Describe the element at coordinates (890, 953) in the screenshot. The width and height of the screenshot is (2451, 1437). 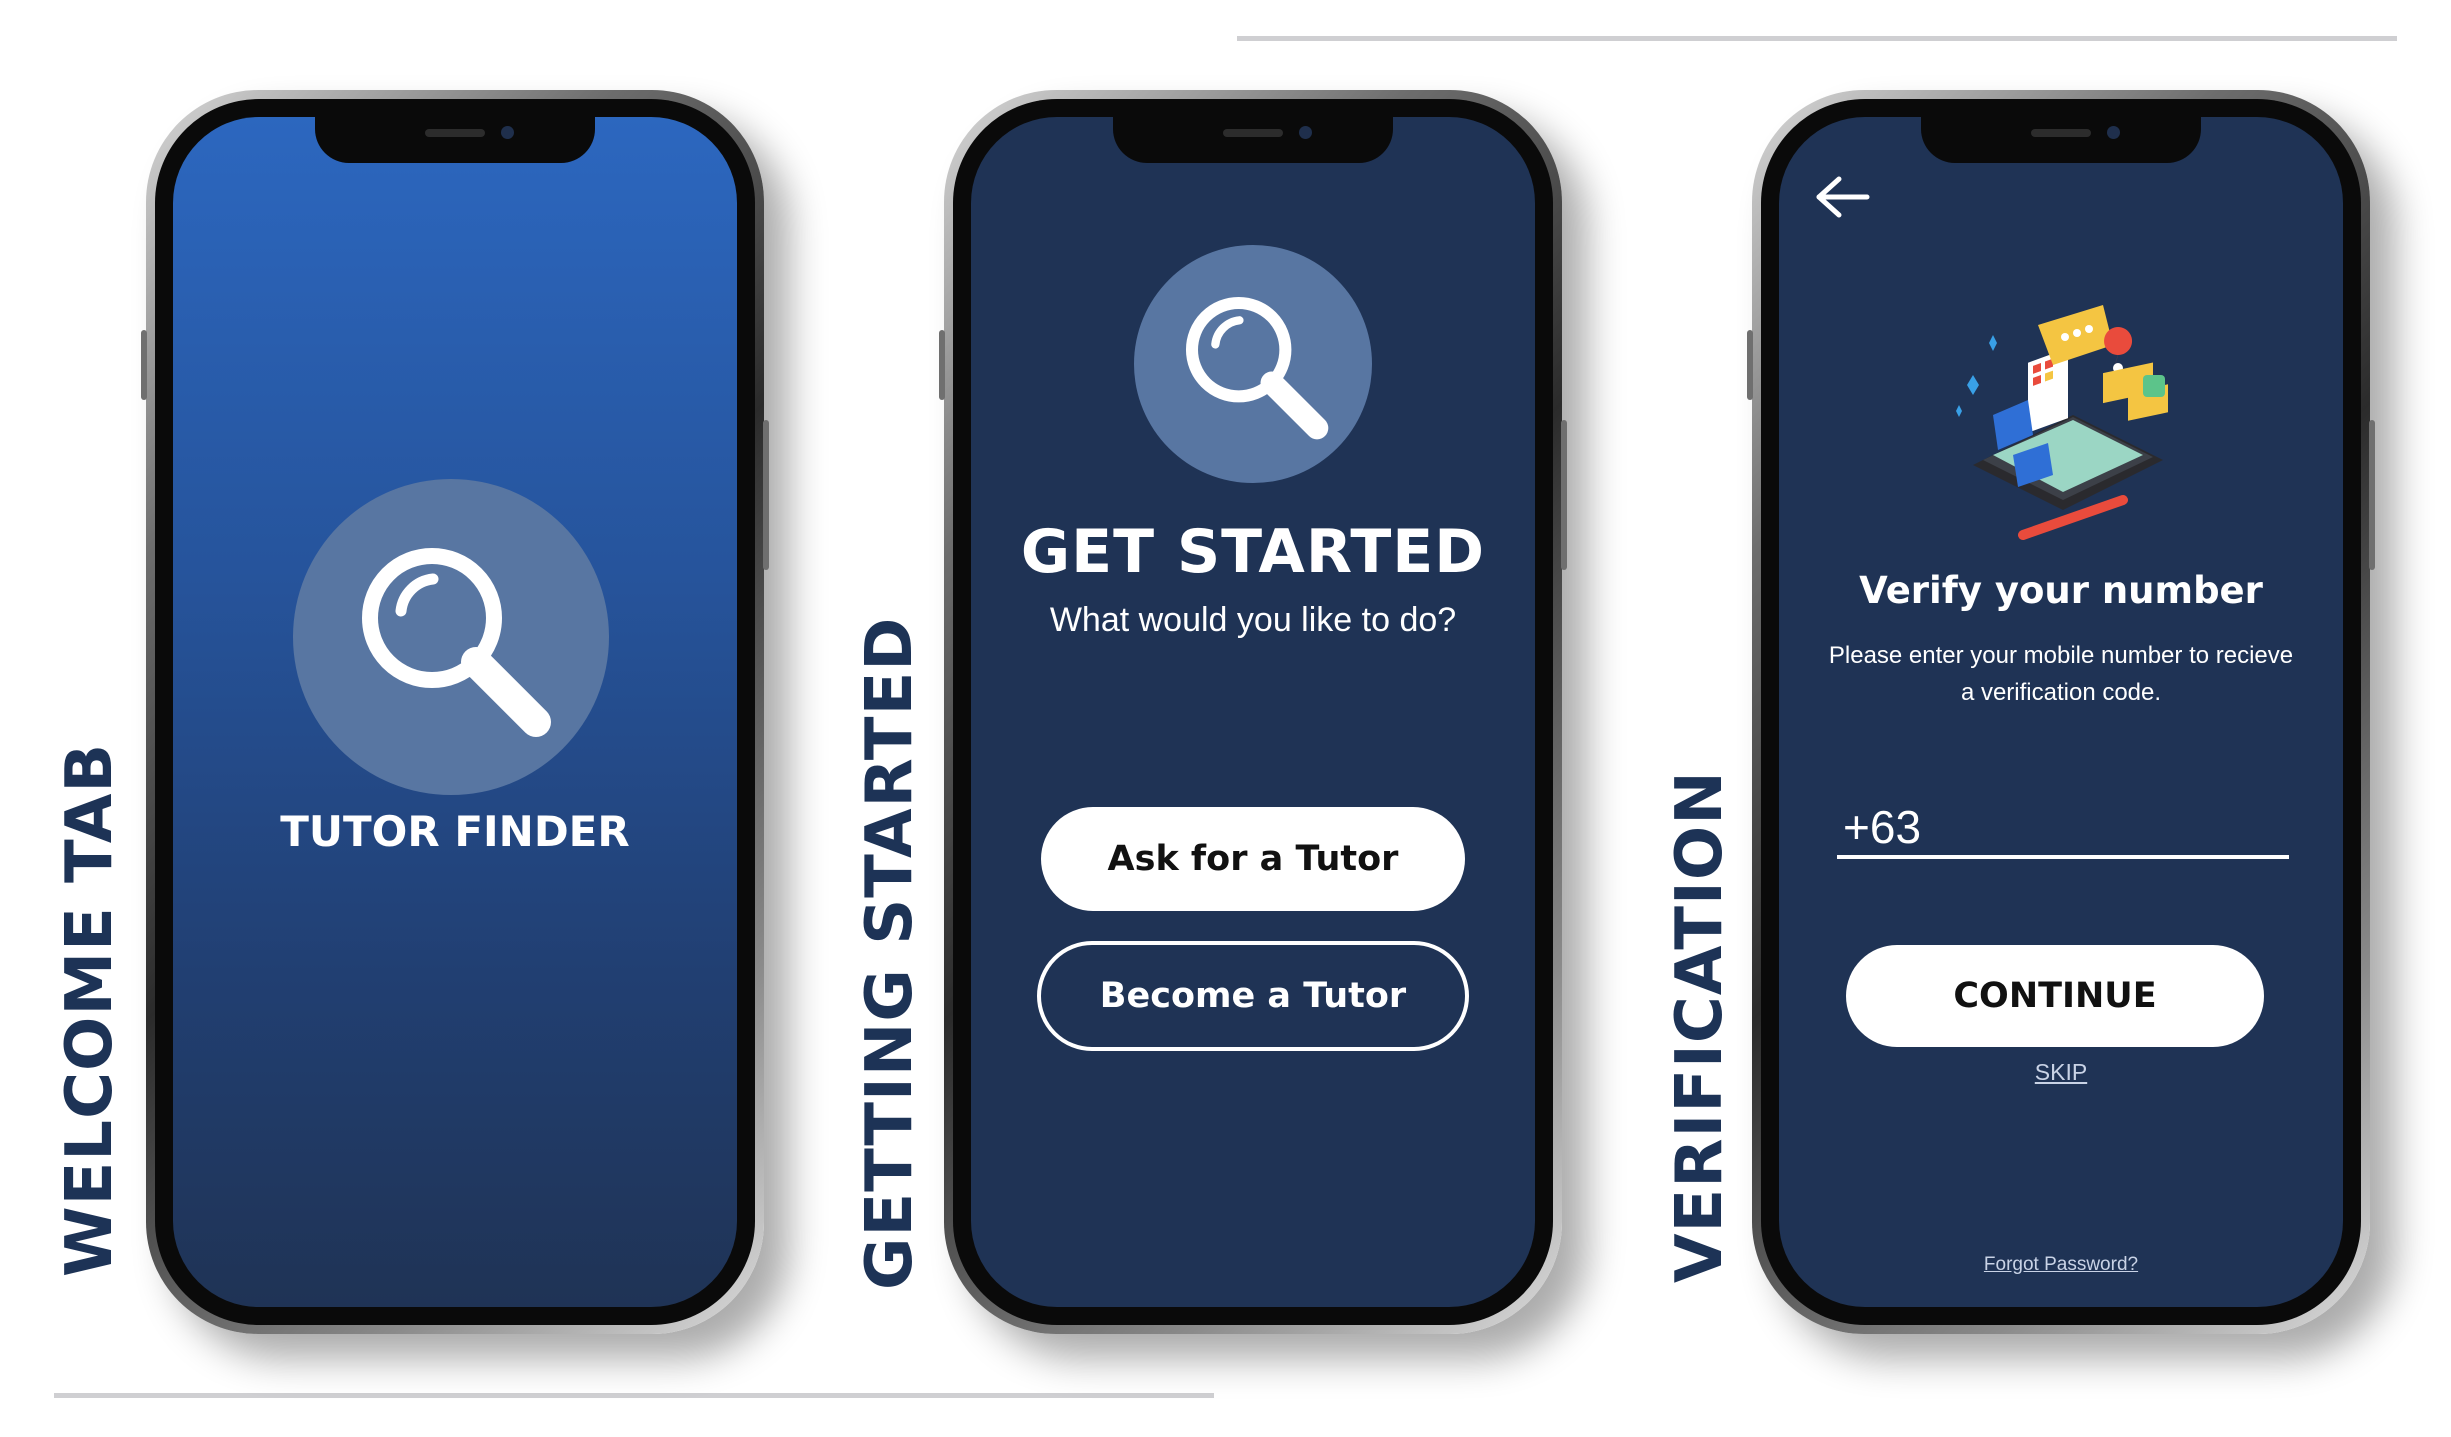
I see `label-getting-started: GETTING STARTED` at that location.